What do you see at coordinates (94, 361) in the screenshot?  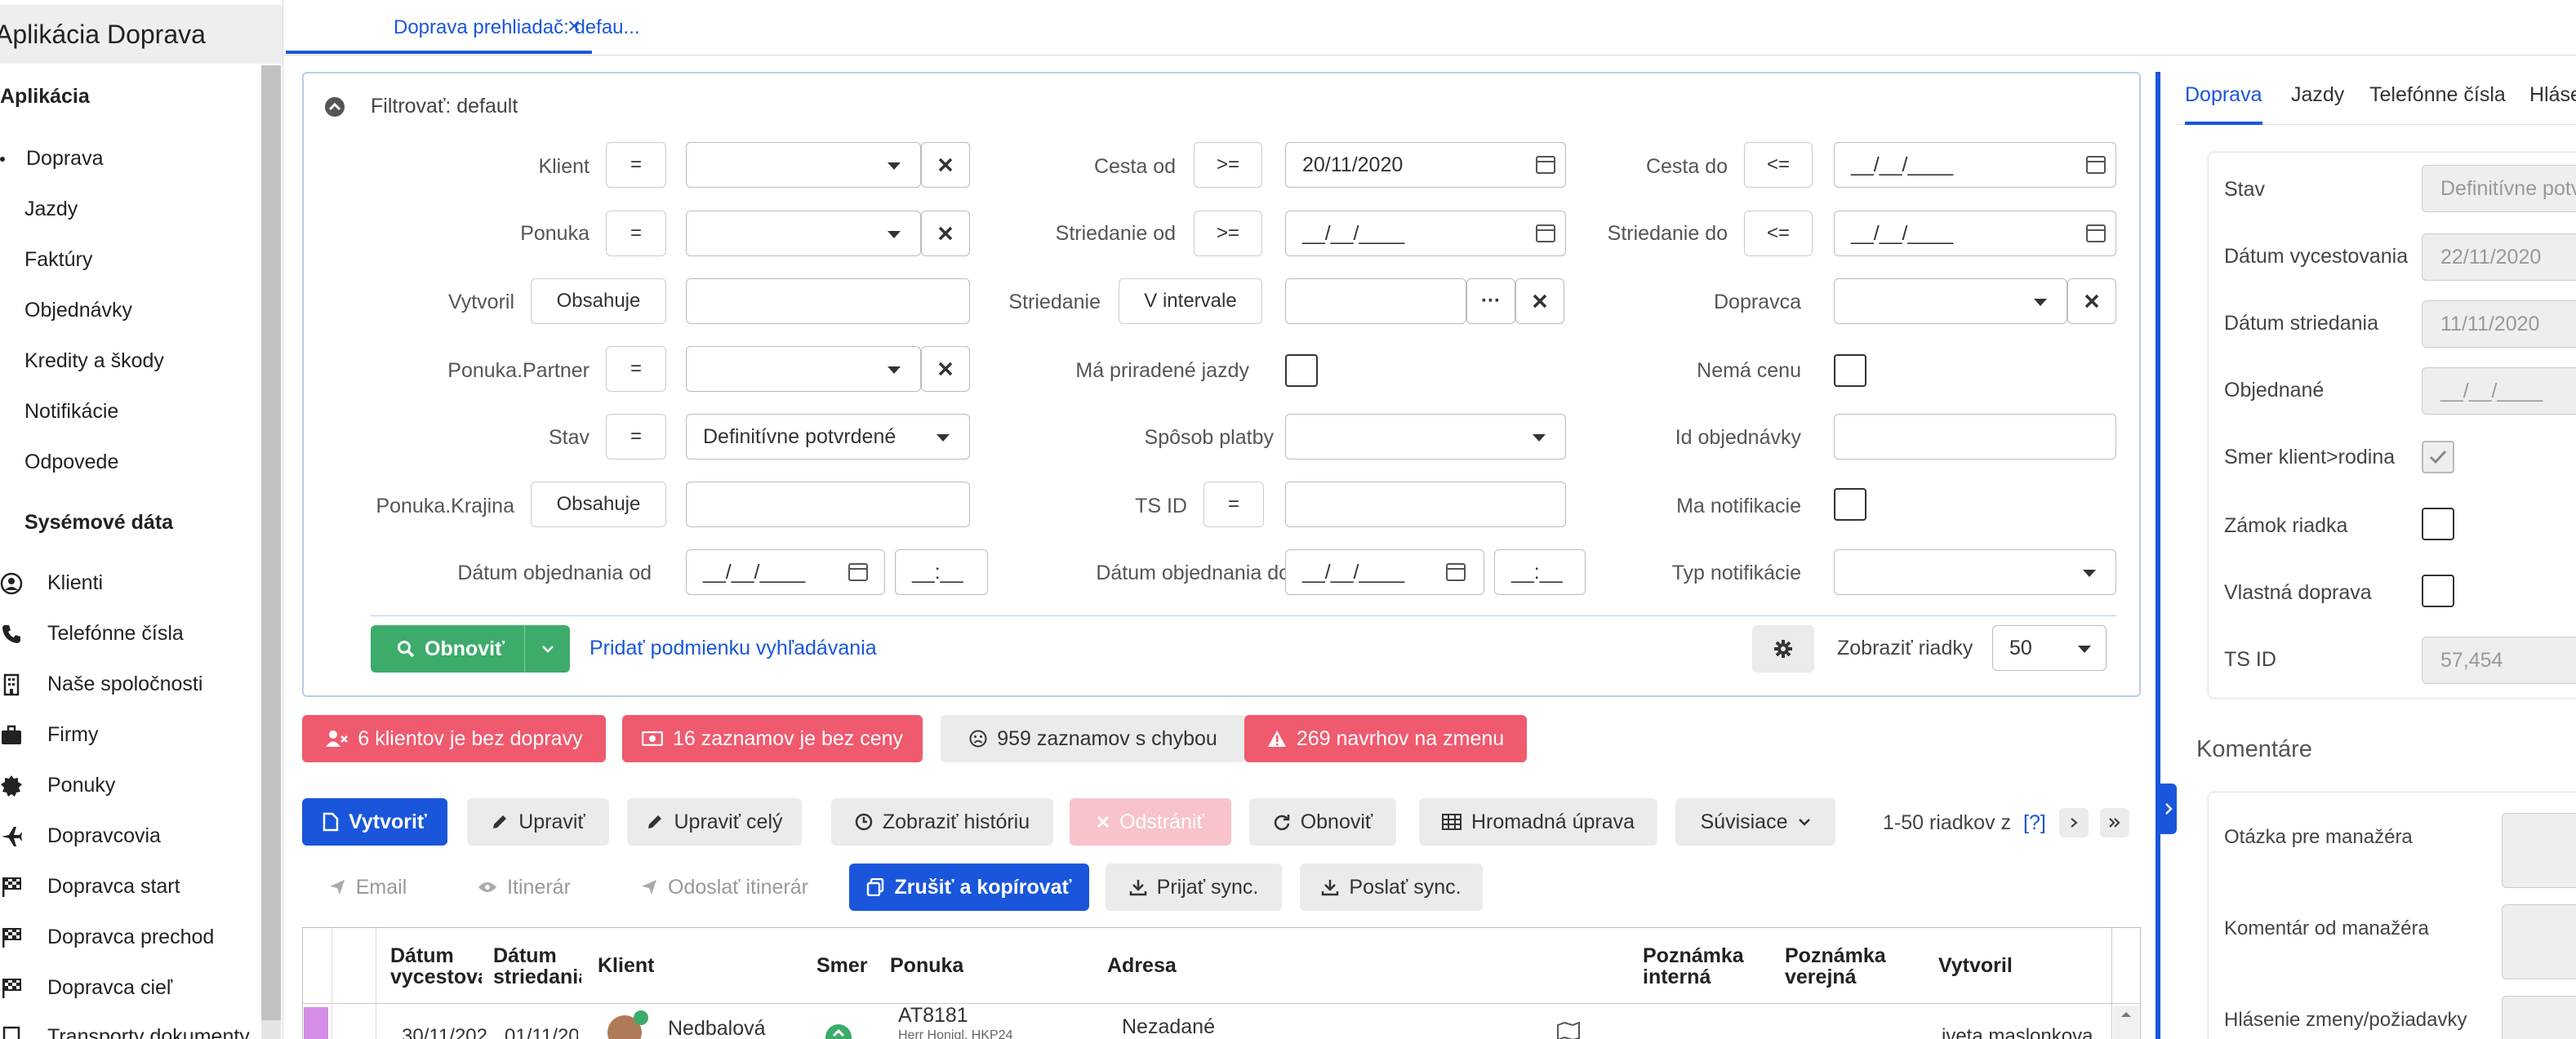 I see `sidebar-item-kredity: Kredity a škody` at bounding box center [94, 361].